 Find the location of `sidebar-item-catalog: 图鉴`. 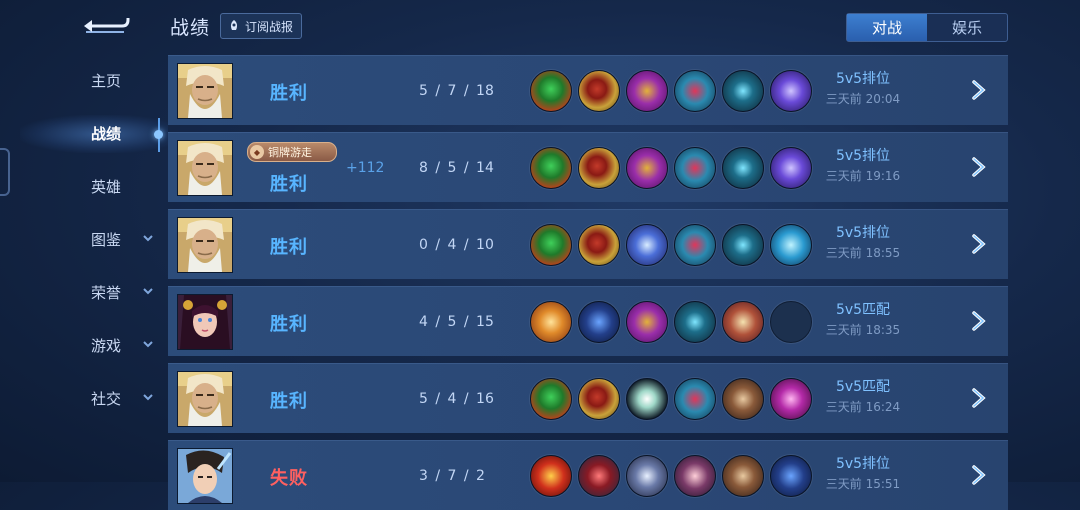

sidebar-item-catalog: 图鉴 is located at coordinates (108, 239).